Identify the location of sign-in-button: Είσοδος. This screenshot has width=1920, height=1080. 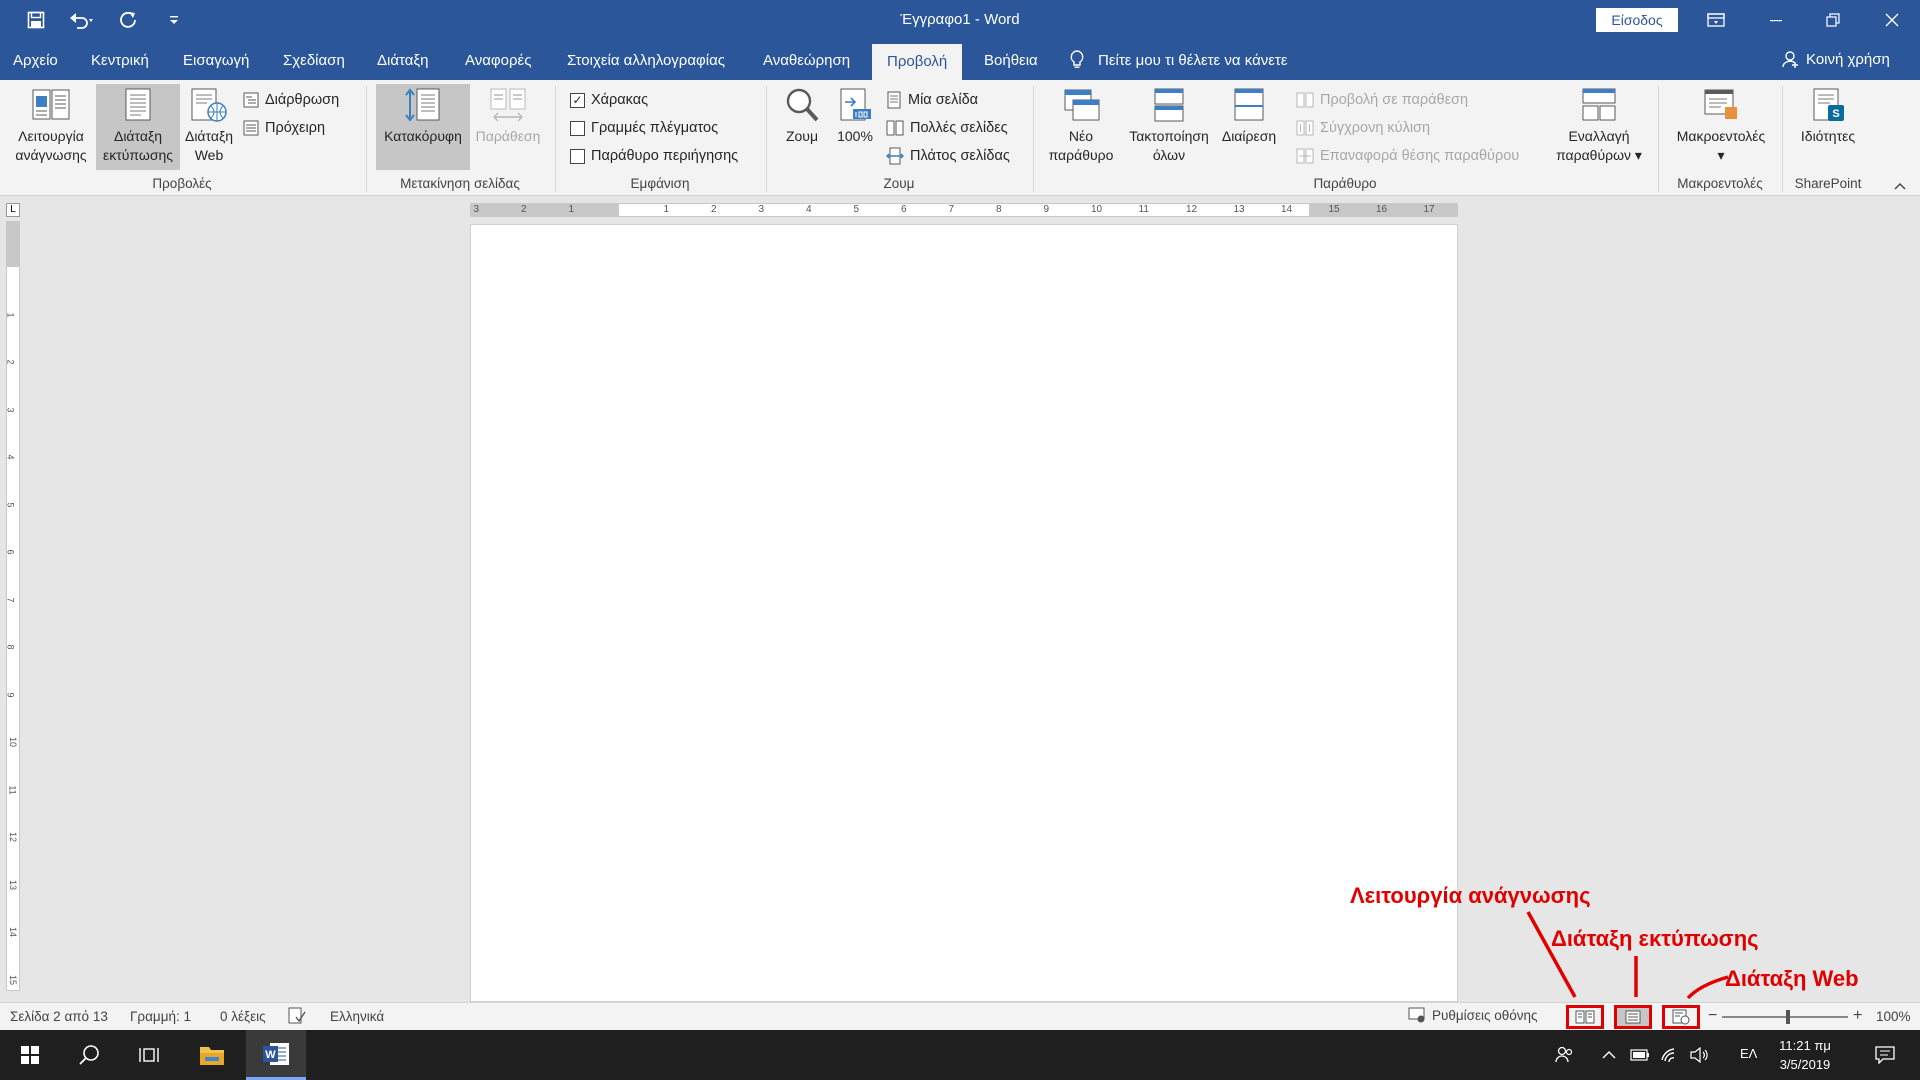
(1637, 20).